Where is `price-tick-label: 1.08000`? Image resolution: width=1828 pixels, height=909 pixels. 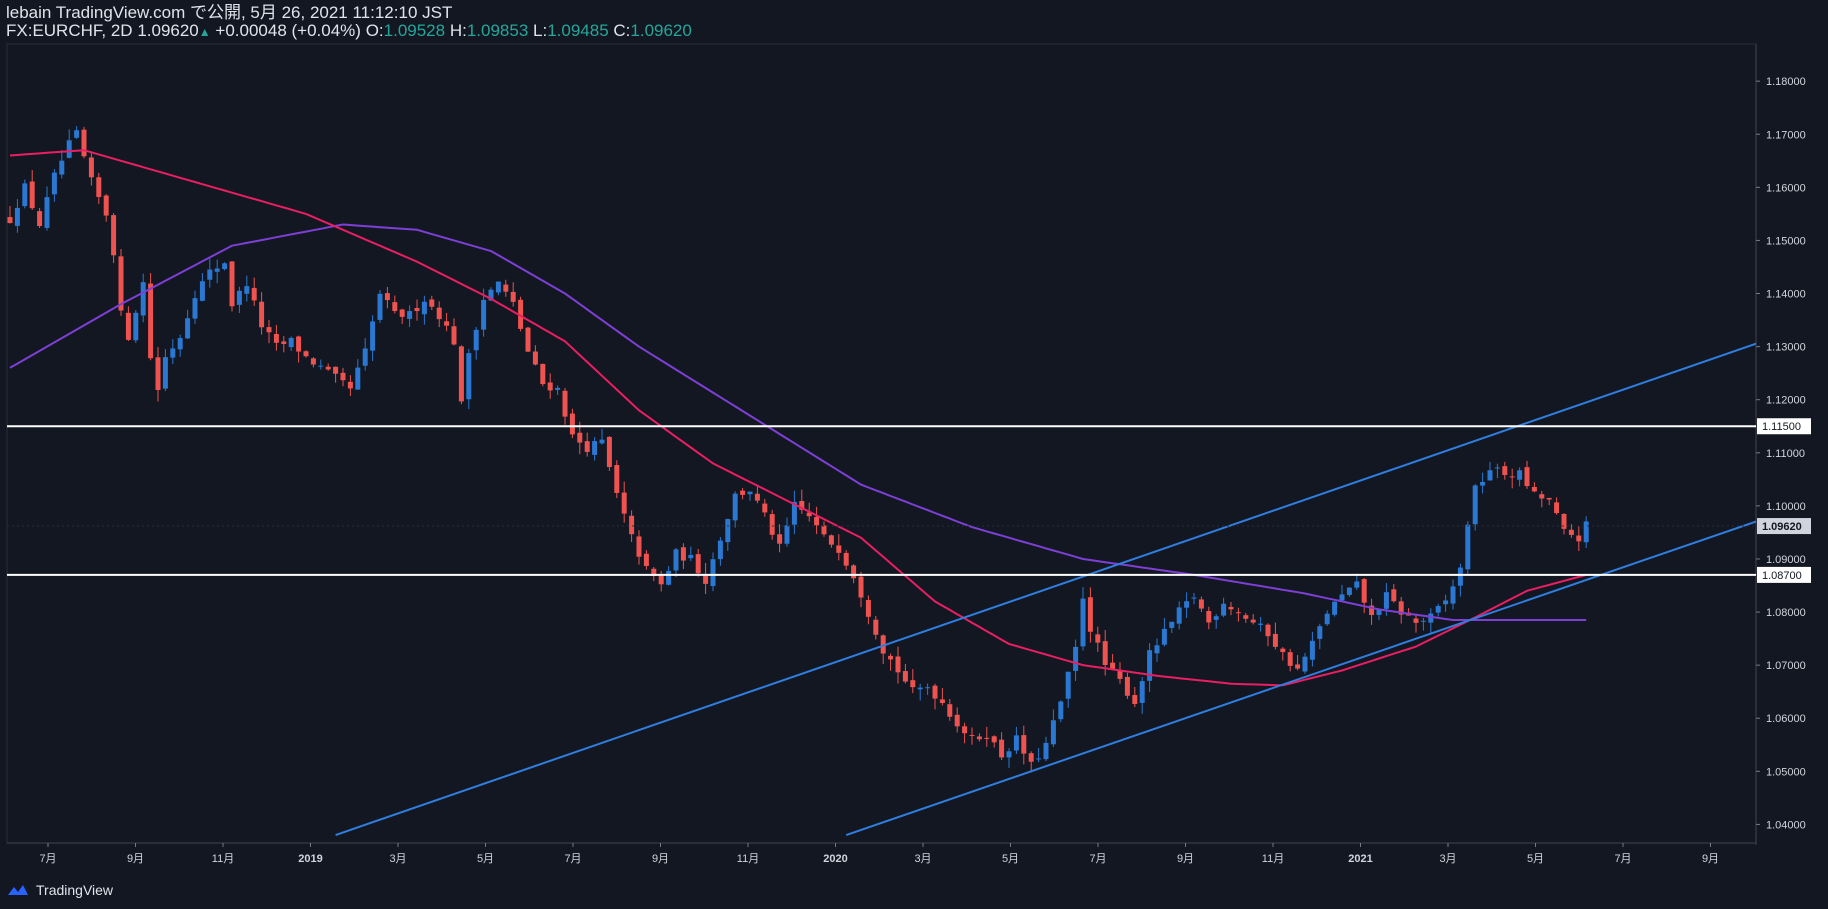
price-tick-label: 1.08000 is located at coordinates (1786, 613).